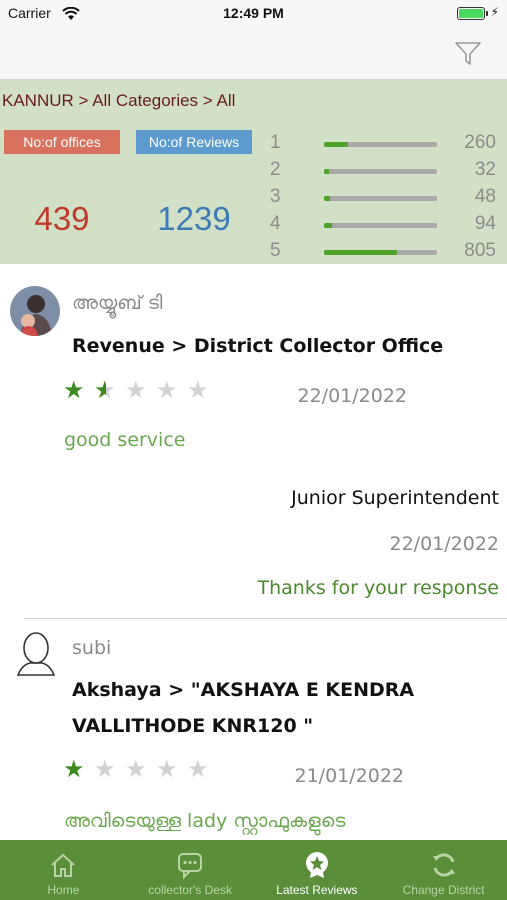 The width and height of the screenshot is (507, 900). Describe the element at coordinates (63, 890) in the screenshot. I see `tab-label: Home` at that location.